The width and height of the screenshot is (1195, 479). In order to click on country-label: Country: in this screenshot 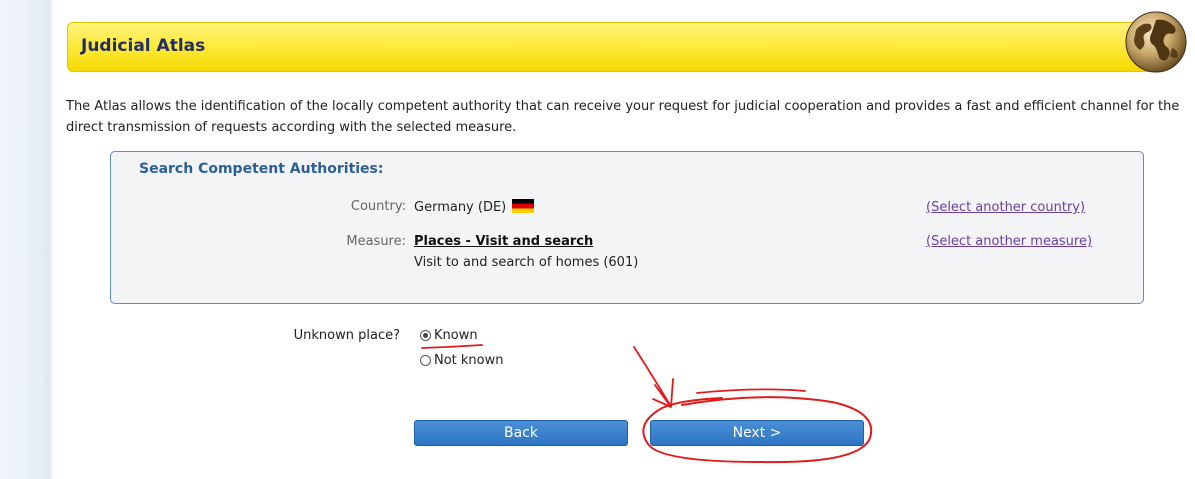, I will do `click(378, 206)`.